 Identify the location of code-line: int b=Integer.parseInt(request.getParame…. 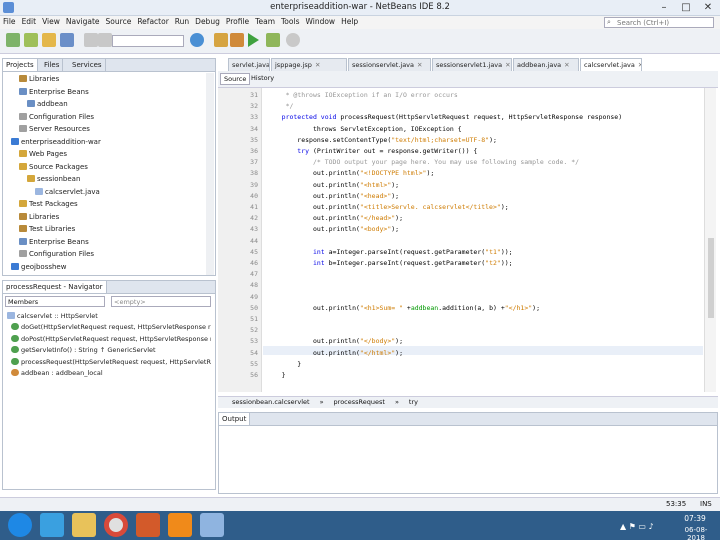
(389, 263).